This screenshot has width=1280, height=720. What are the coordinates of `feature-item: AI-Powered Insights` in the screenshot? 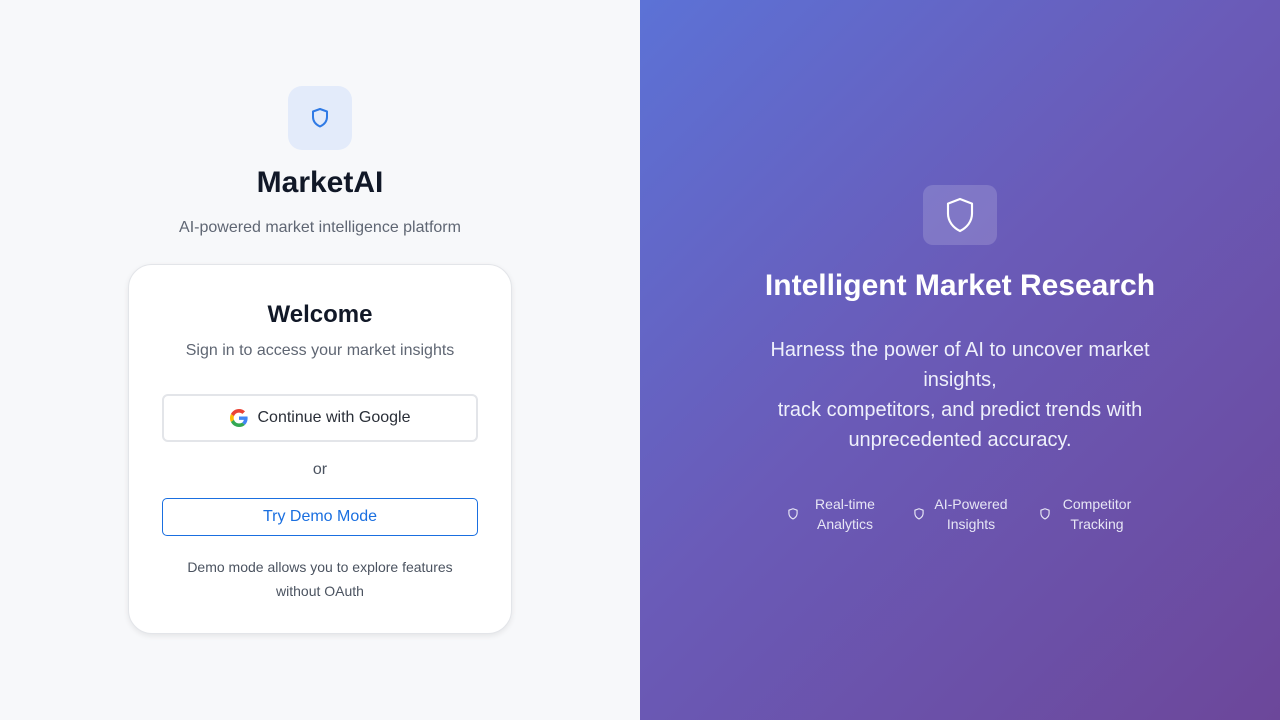 It's located at (960, 514).